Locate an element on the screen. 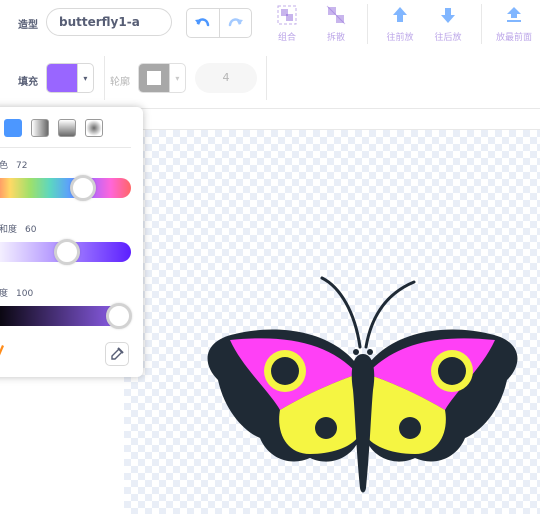  butterfly-left-antenna is located at coordinates (341, 312).